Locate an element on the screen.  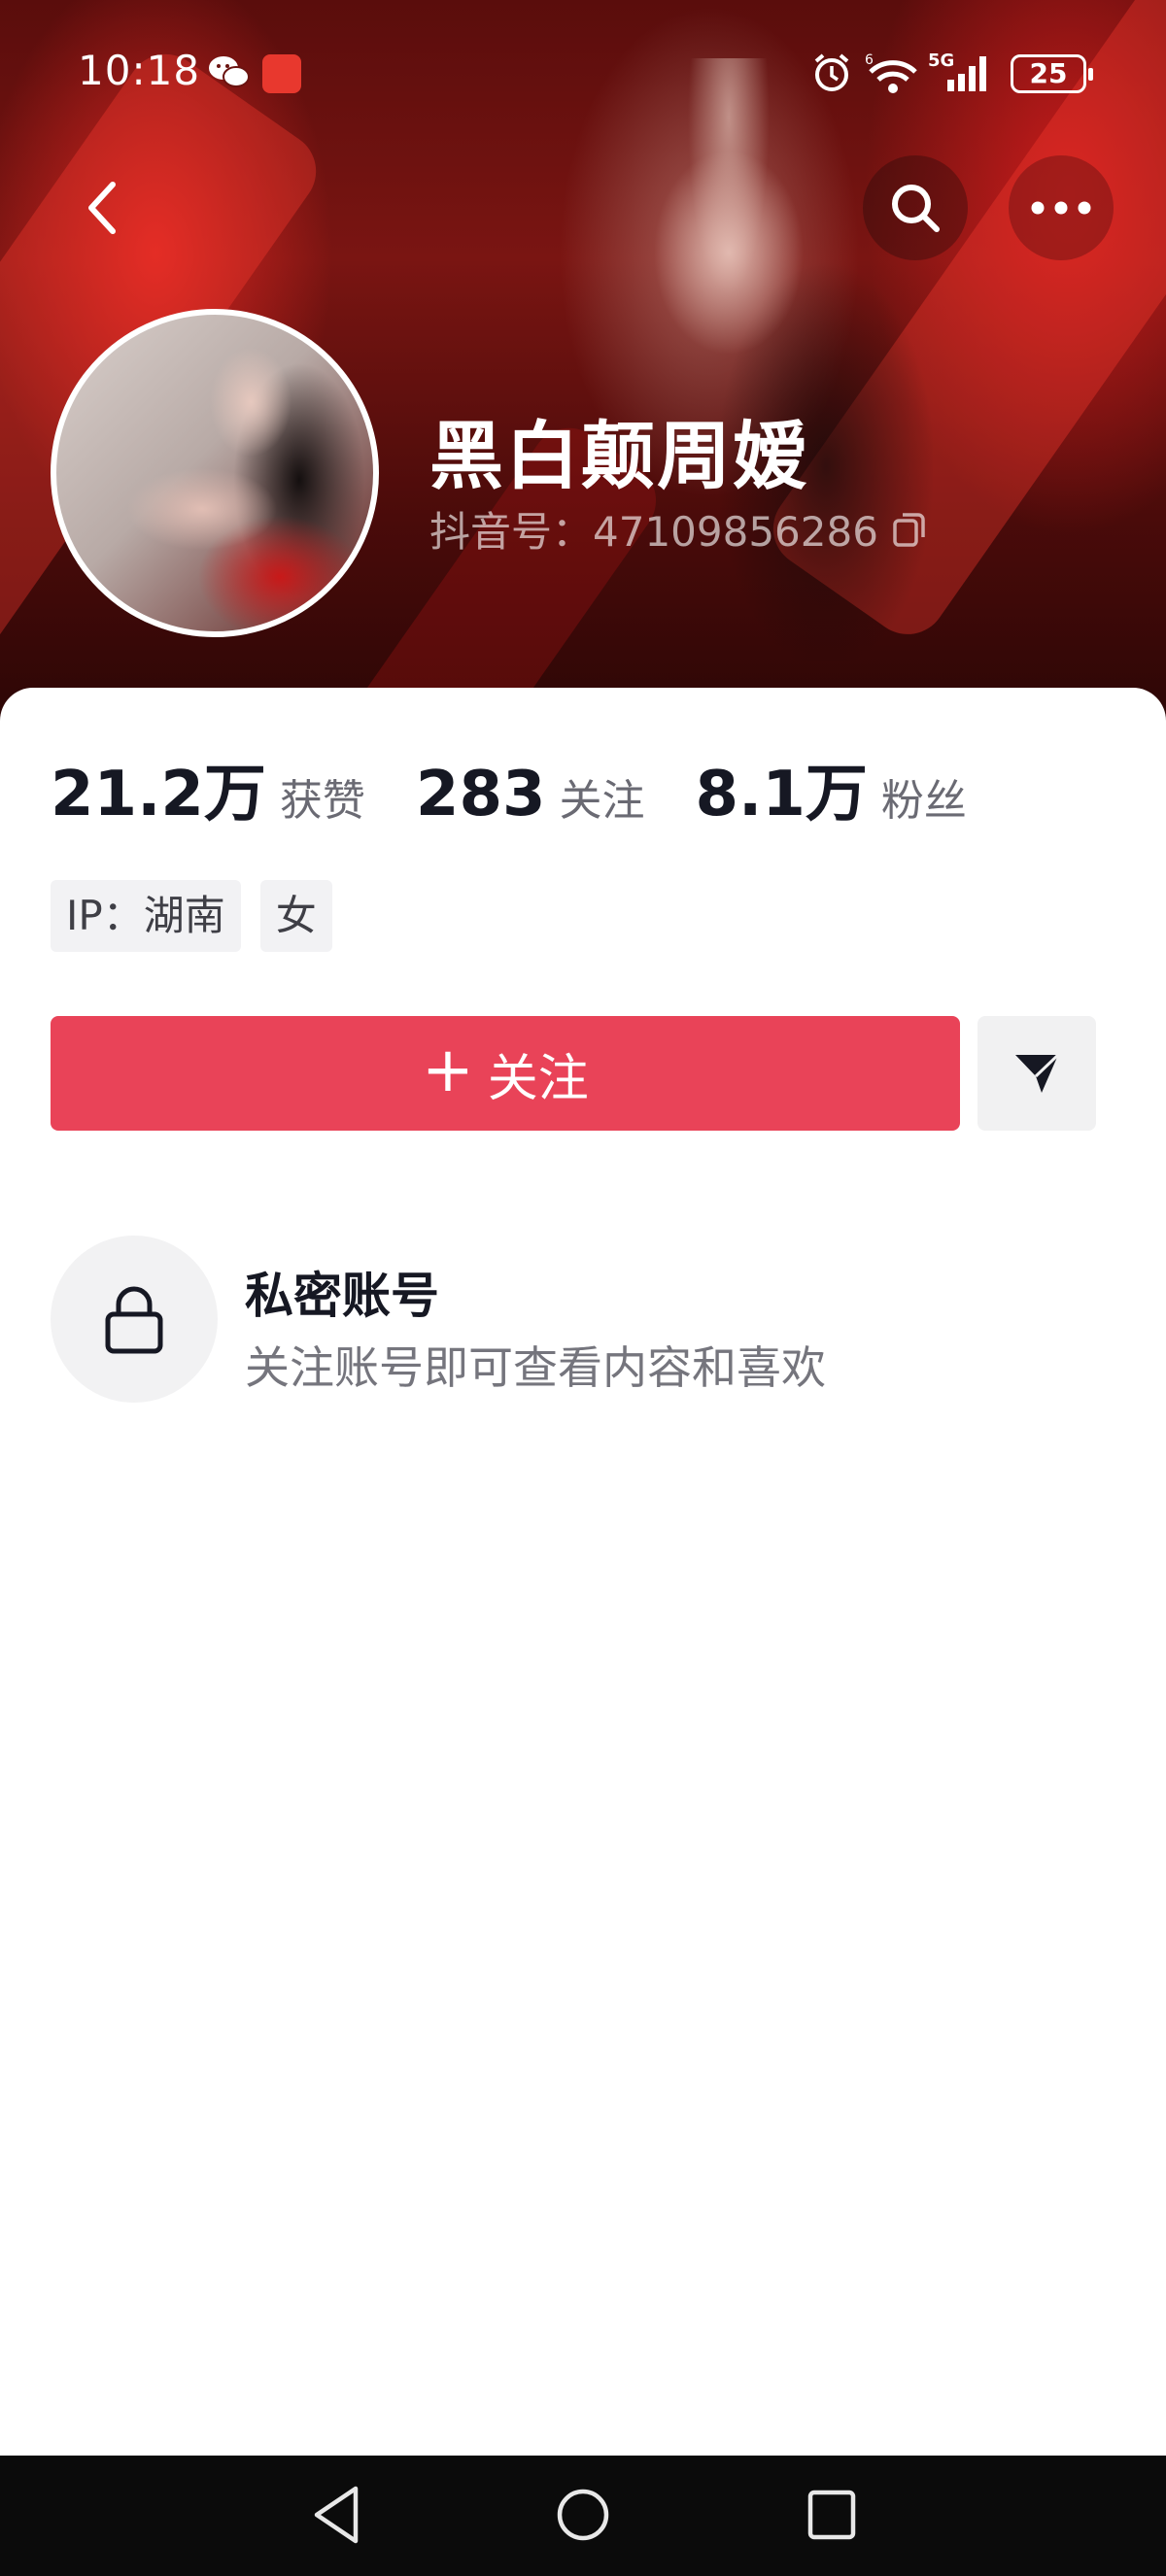
lock-icon is located at coordinates (134, 1320).